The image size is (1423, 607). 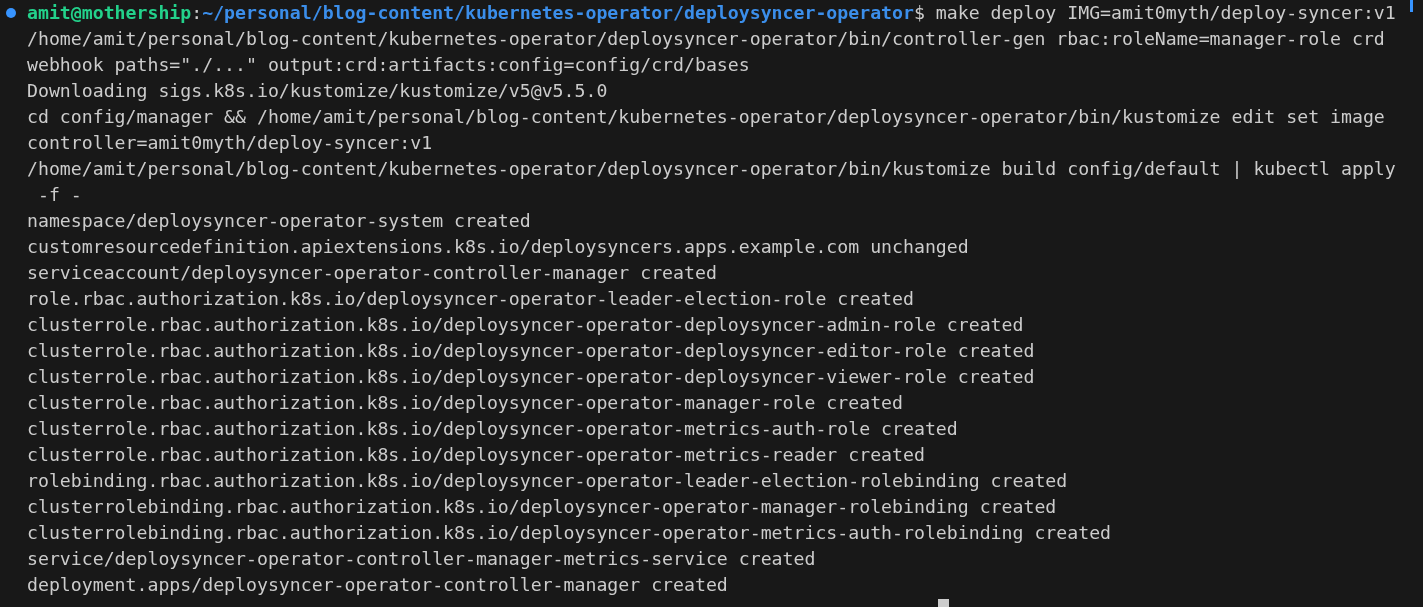 I want to click on output-line: namespace/deploysyncer-operator-system created, so click(x=279, y=220).